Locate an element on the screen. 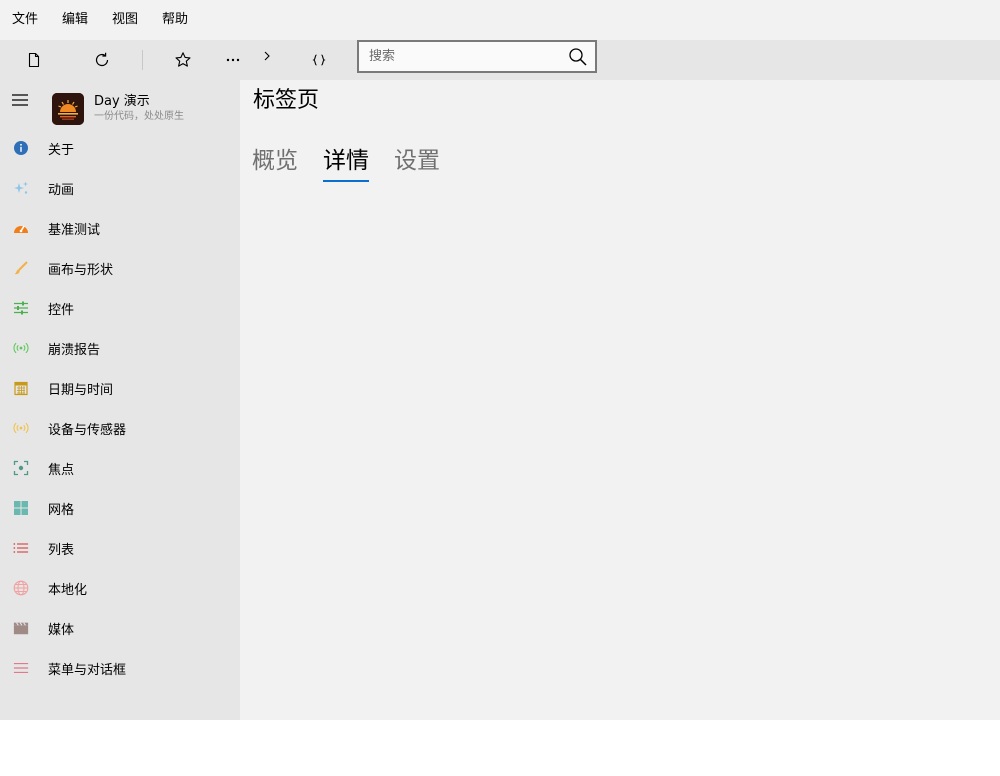 The width and height of the screenshot is (1000, 776). calendar-icon is located at coordinates (21, 388).